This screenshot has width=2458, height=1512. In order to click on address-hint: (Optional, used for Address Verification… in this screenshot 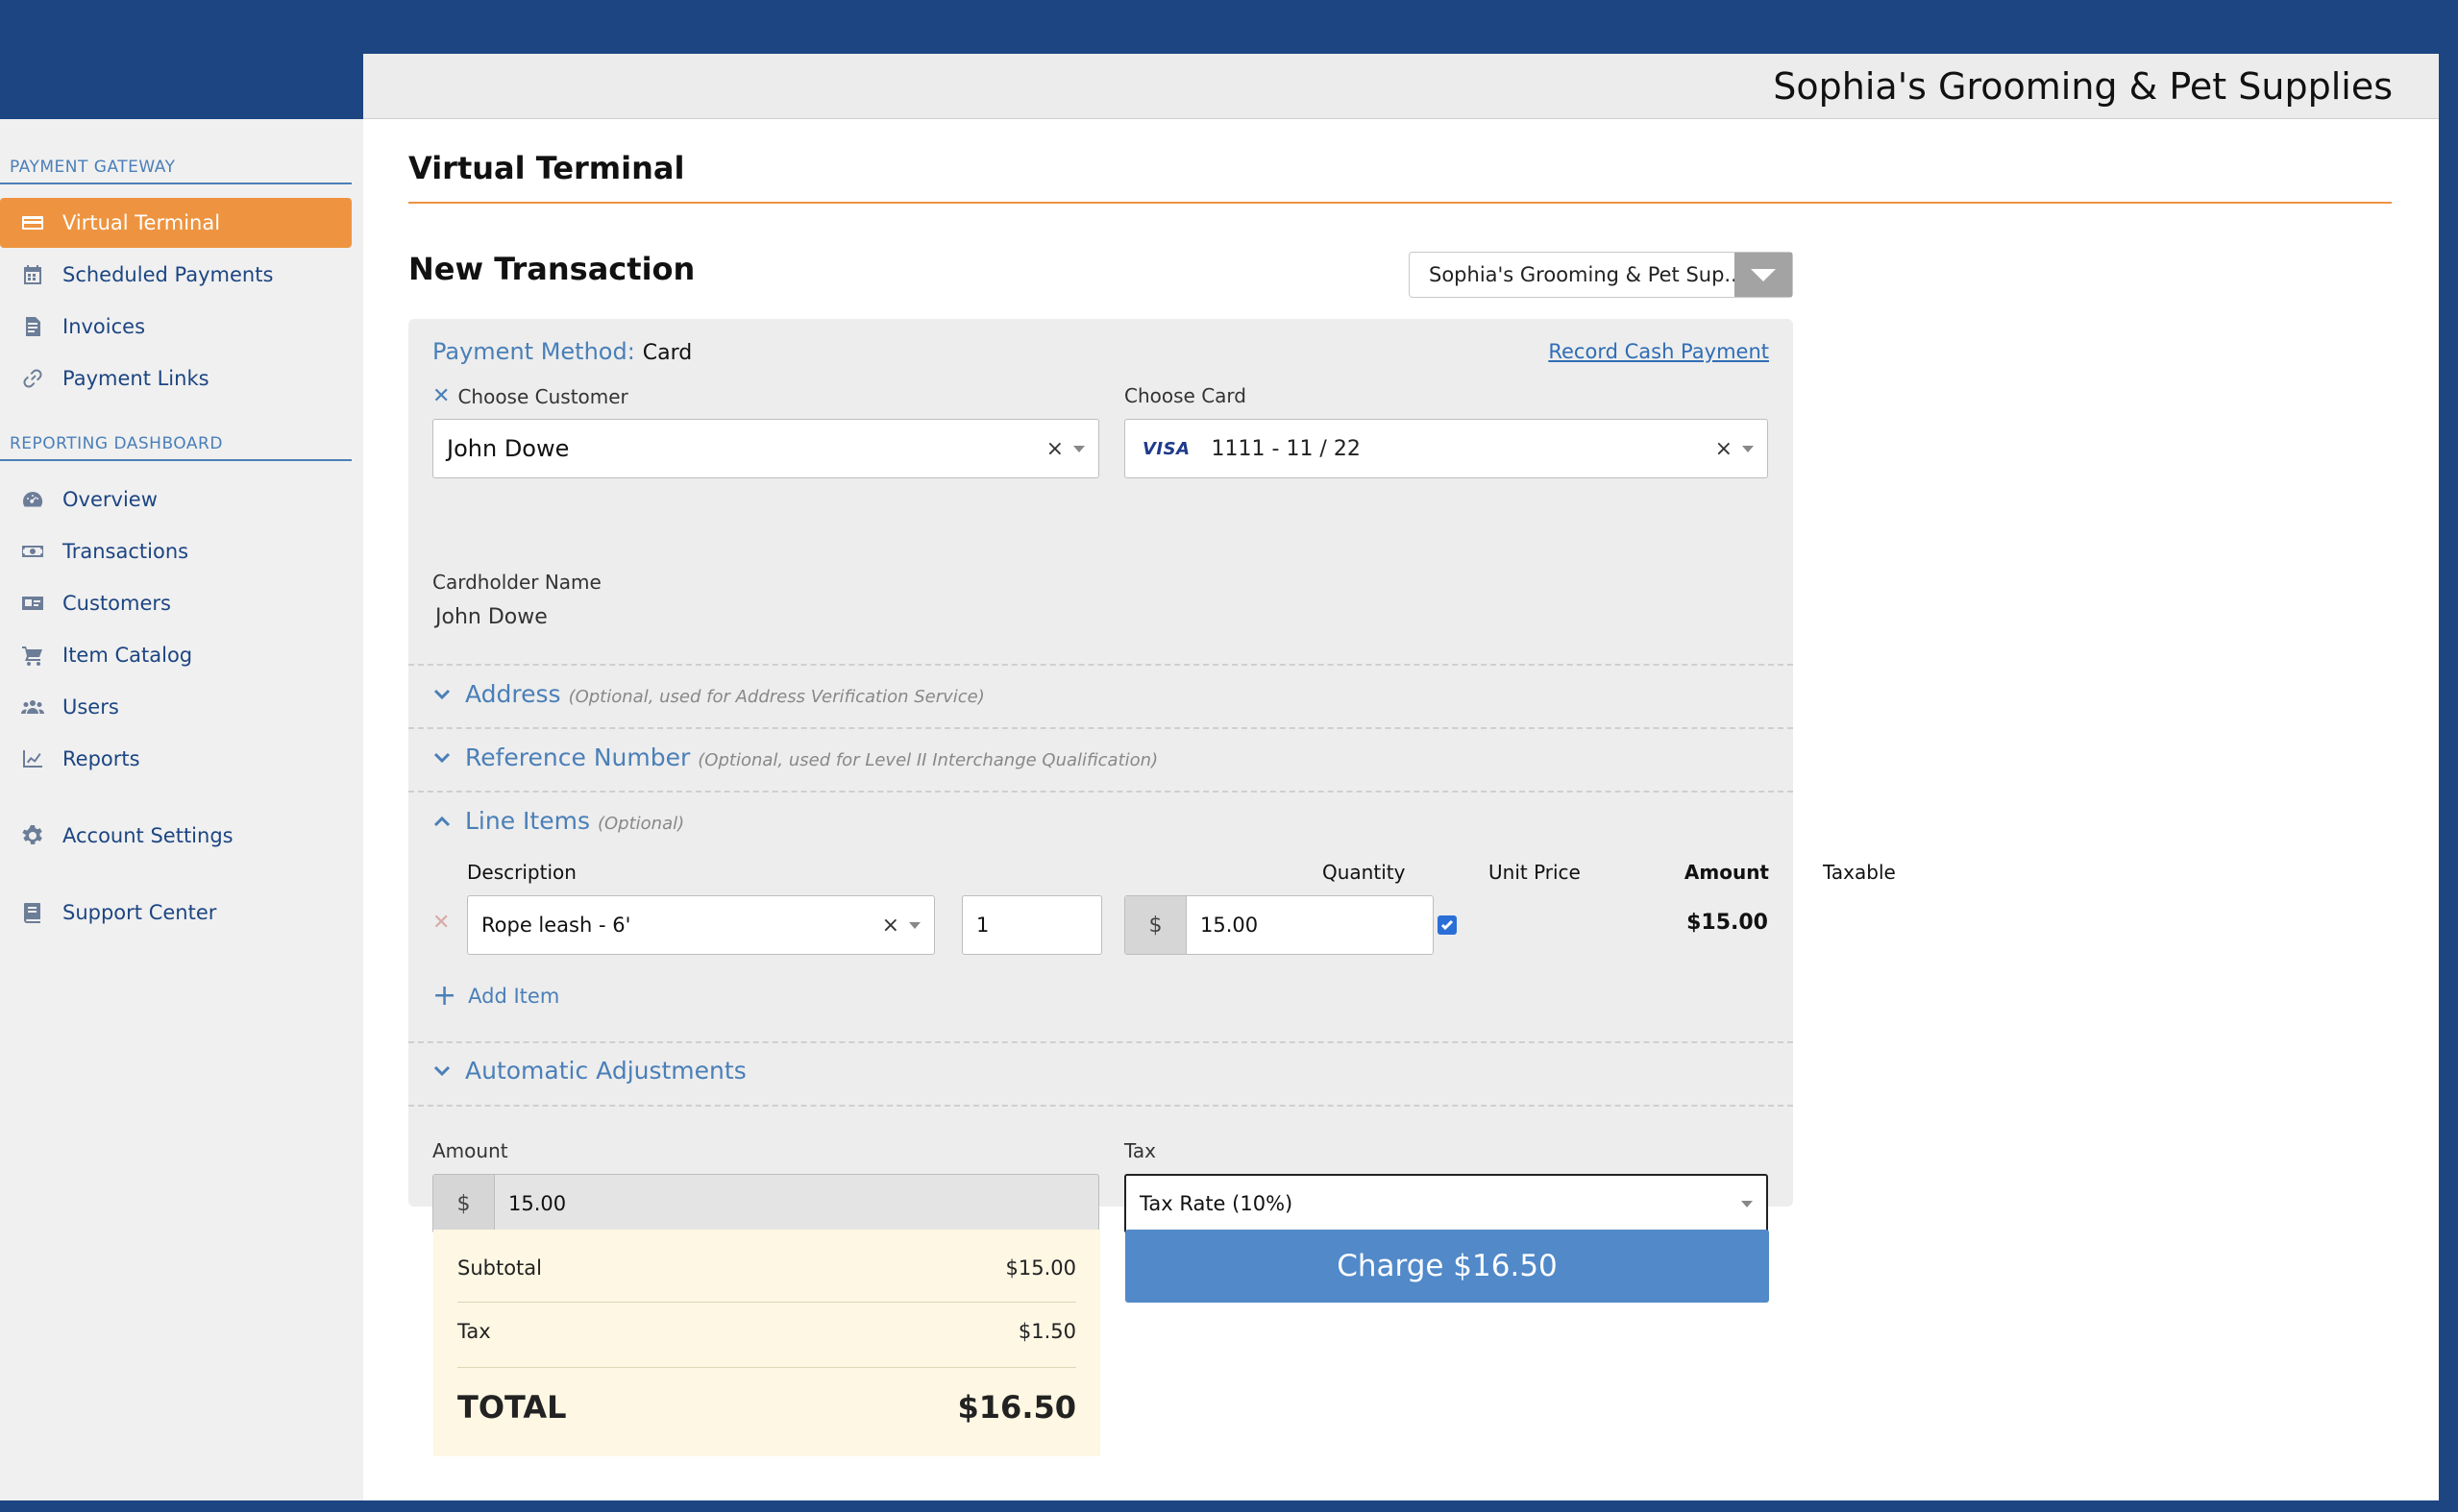, I will do `click(776, 697)`.